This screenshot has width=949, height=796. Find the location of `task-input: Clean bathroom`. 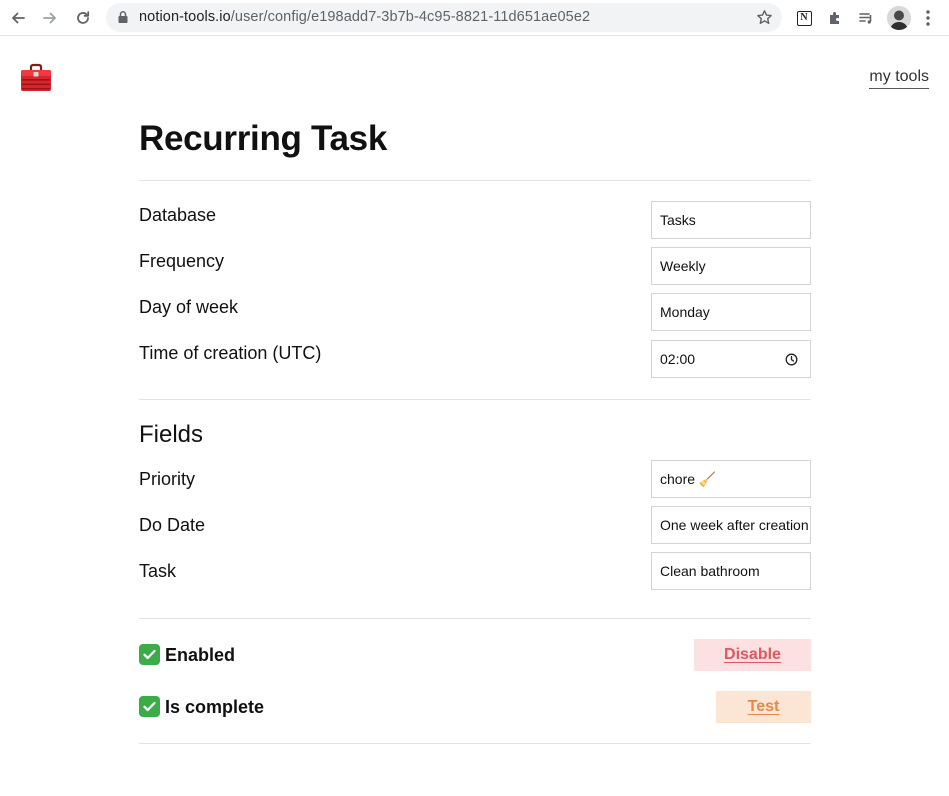

task-input: Clean bathroom is located at coordinates (731, 571).